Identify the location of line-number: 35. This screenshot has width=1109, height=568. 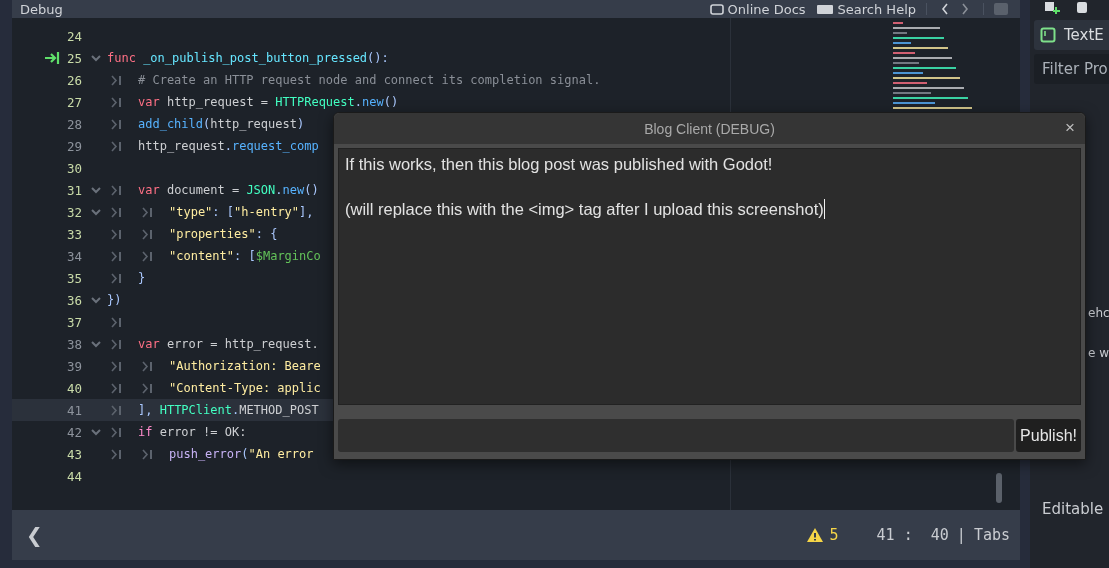
(73, 278).